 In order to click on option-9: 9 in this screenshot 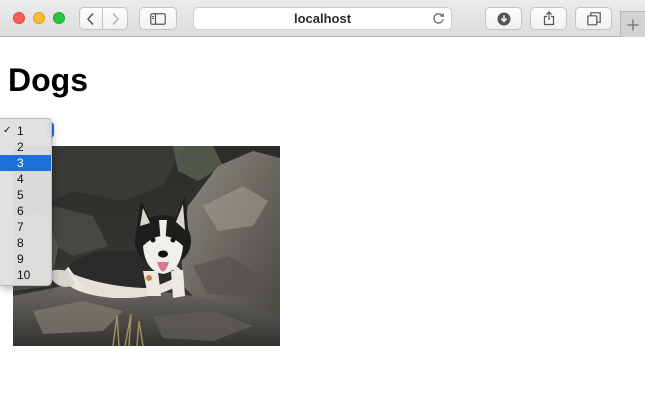, I will do `click(25, 259)`.